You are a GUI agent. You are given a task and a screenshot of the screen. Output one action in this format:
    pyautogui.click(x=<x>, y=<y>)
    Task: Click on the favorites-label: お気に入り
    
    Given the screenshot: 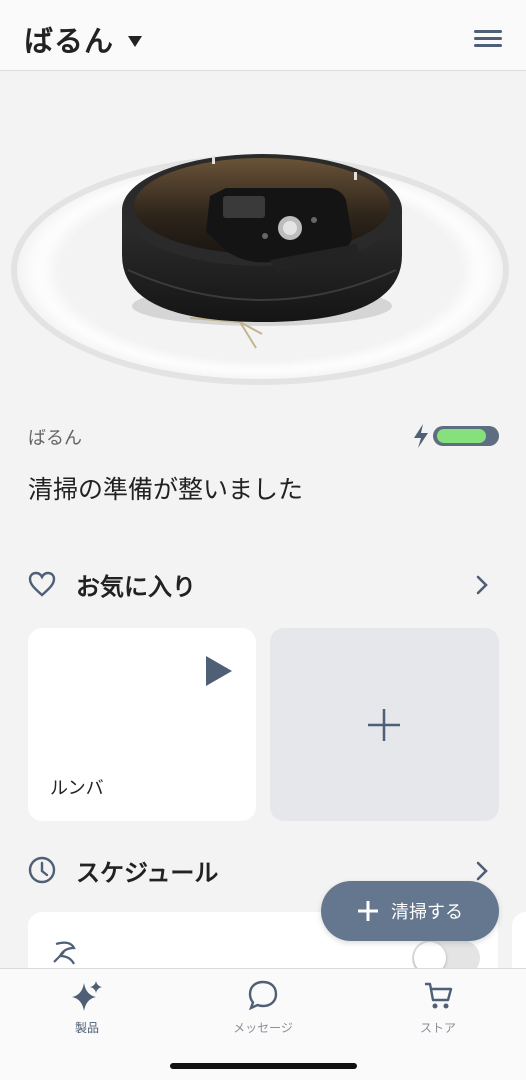 What is the action you would take?
    pyautogui.click(x=136, y=586)
    